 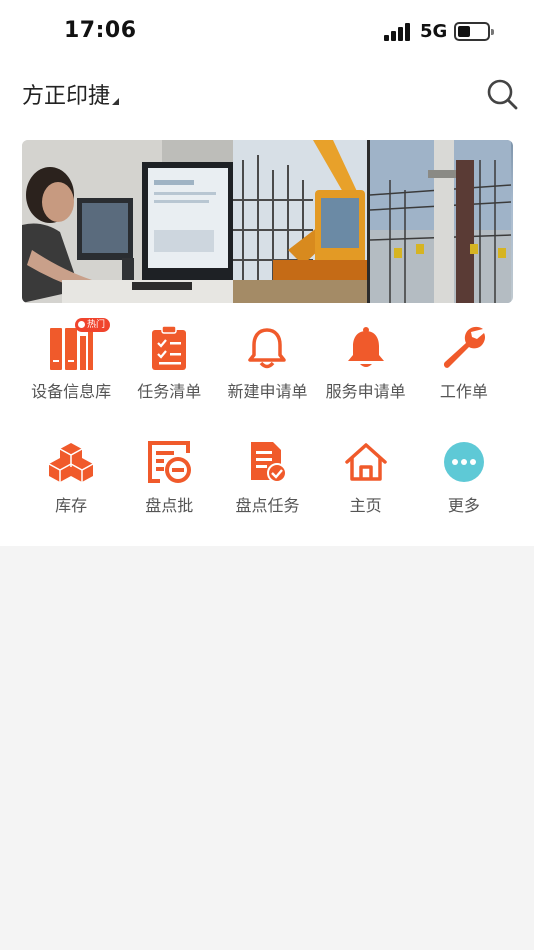 I want to click on more-icon, so click(x=464, y=462).